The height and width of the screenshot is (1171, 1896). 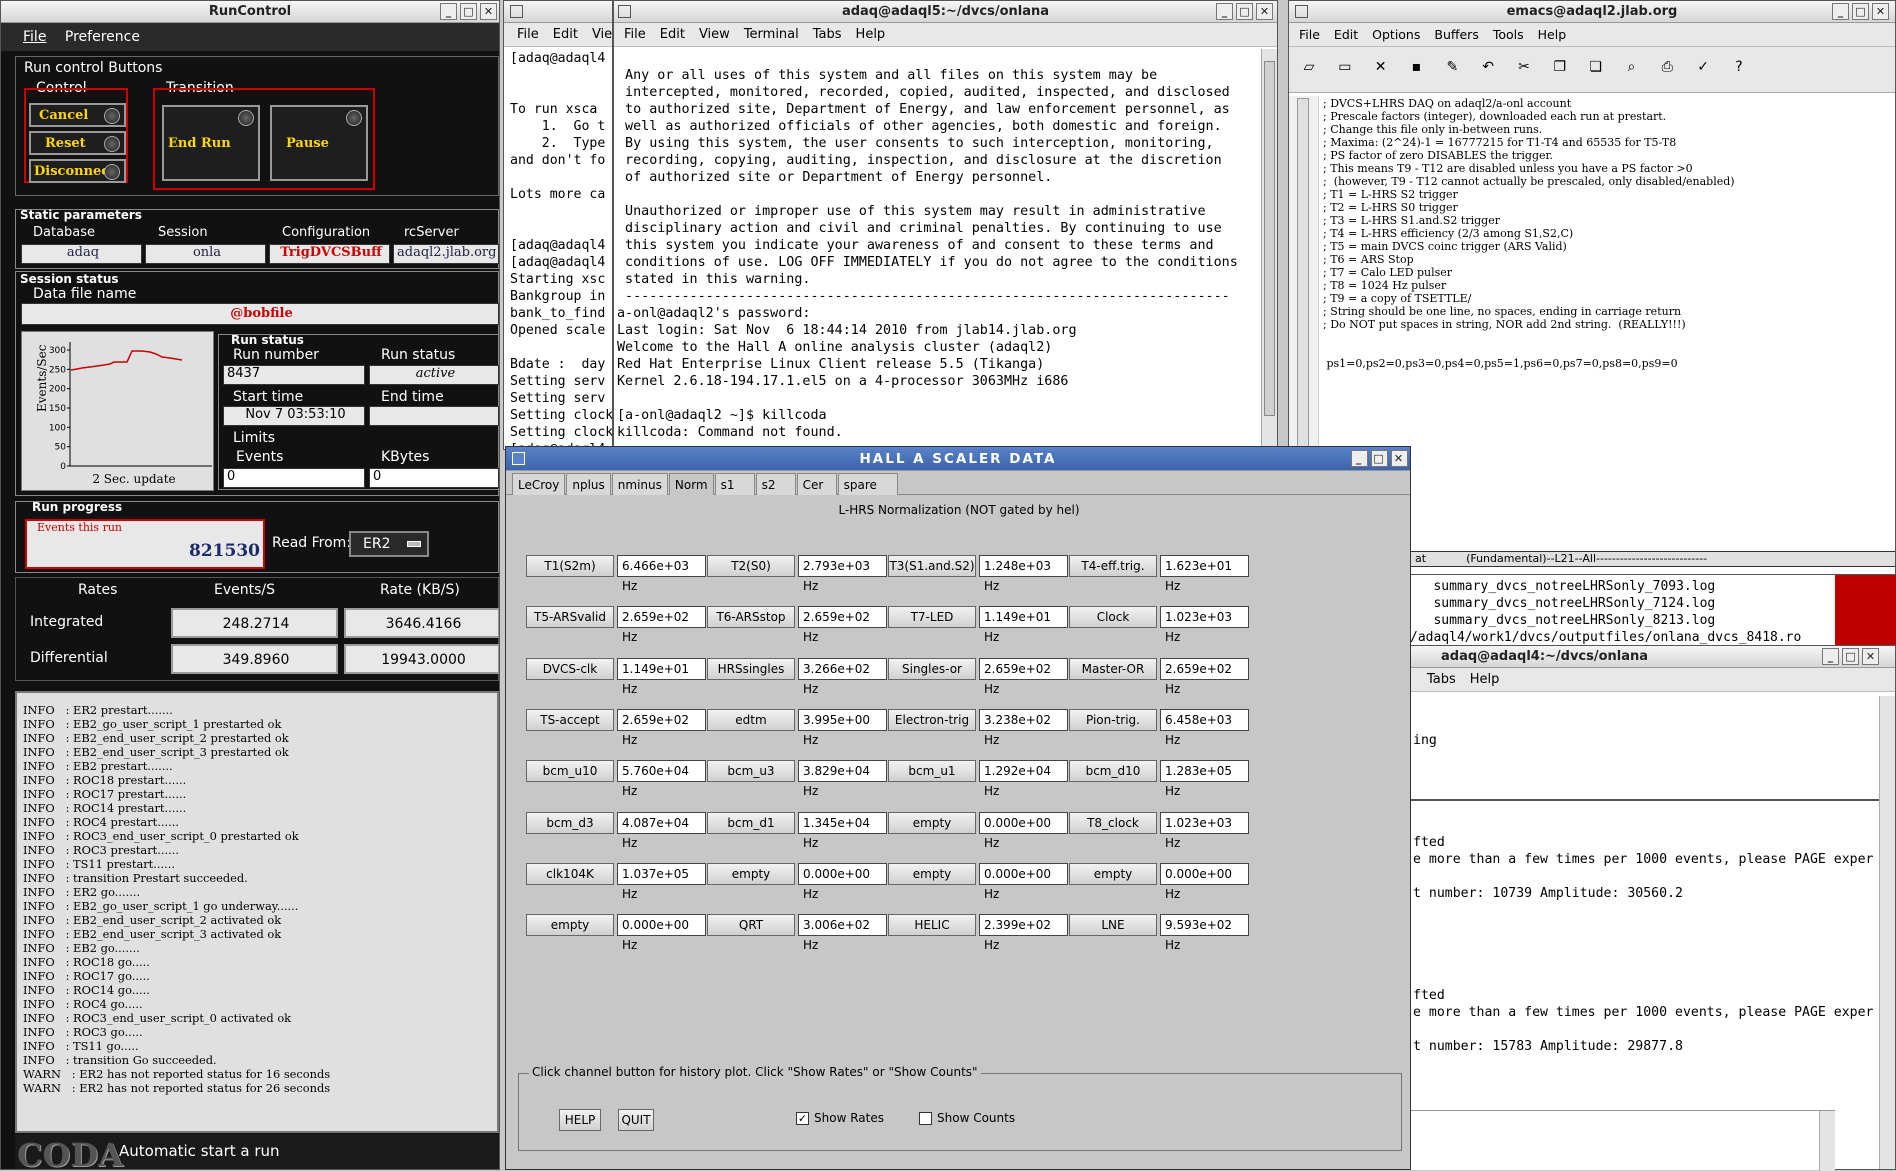 What do you see at coordinates (751, 719) in the screenshot?
I see `scaler-channel-button: edtm` at bounding box center [751, 719].